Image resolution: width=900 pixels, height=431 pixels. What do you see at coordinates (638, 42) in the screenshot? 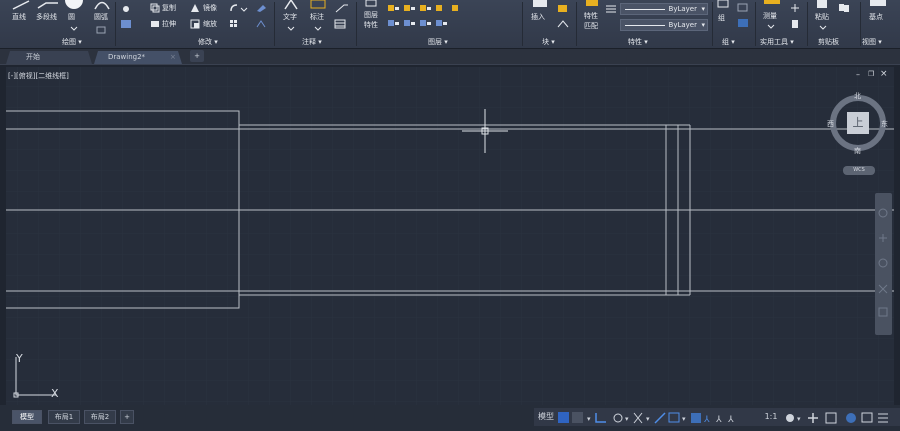
I see `properties-panel-title: 特性 ▾` at bounding box center [638, 42].